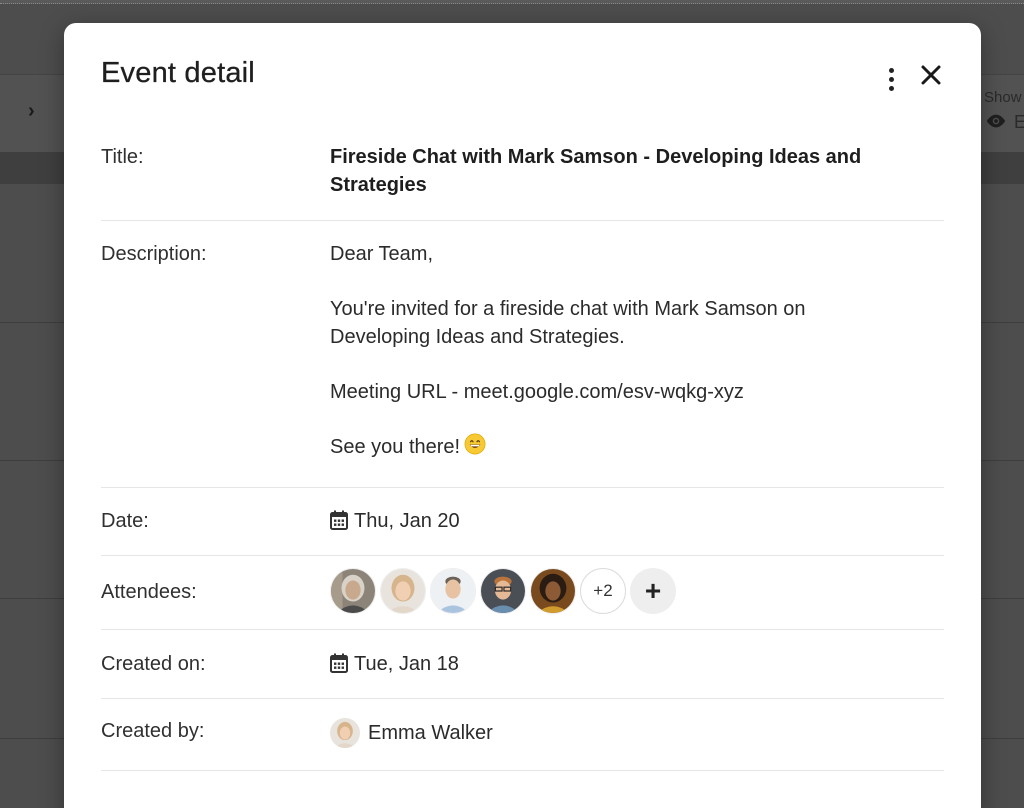 The width and height of the screenshot is (1024, 808). What do you see at coordinates (522, 531) in the screenshot?
I see `date-row: Date: Thu, Jan 20` at bounding box center [522, 531].